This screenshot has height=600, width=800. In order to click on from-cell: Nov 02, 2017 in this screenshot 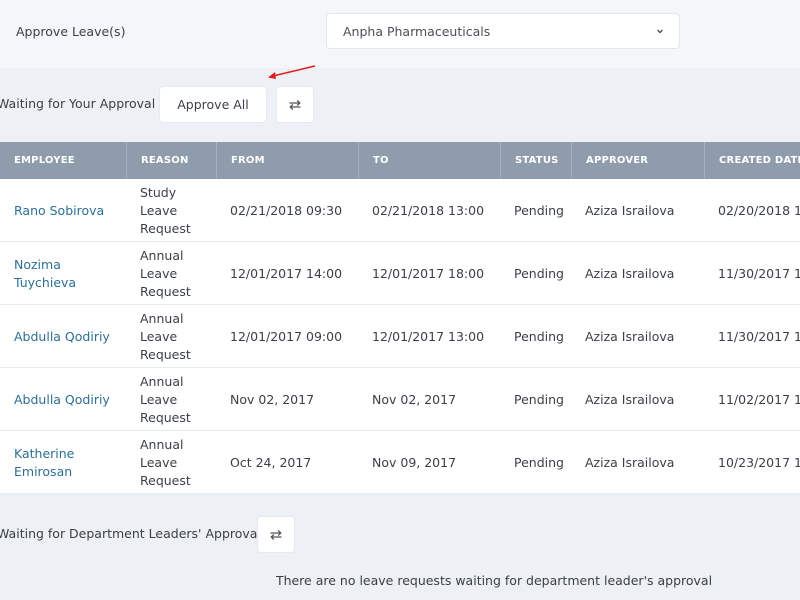, I will do `click(272, 399)`.